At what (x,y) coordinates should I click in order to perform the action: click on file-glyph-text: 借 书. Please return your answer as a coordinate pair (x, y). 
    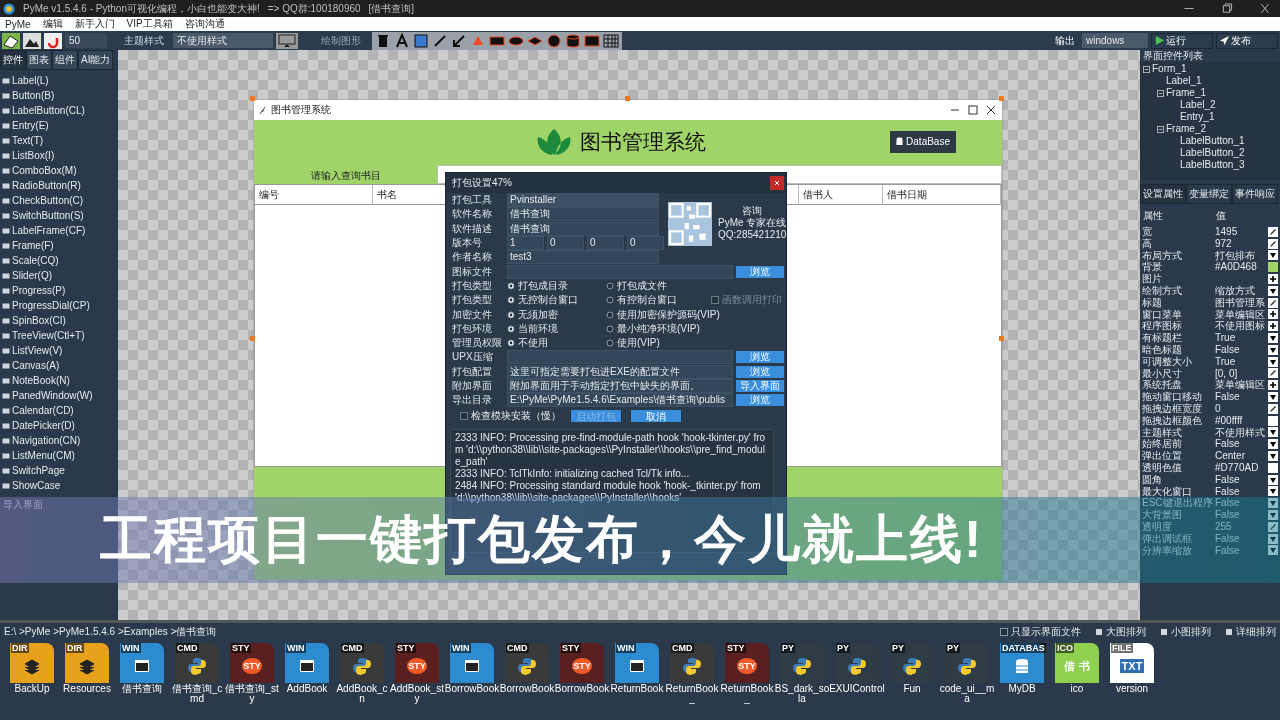
    Looking at the image, I should click on (1077, 666).